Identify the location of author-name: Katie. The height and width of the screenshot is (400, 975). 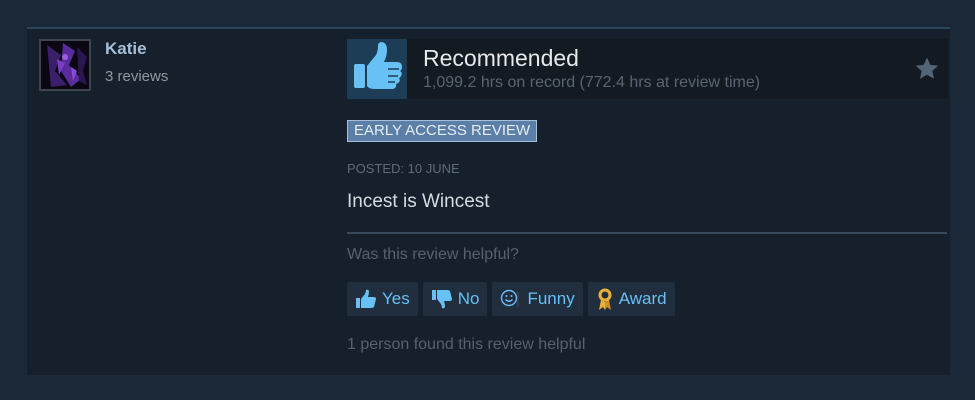
(126, 49).